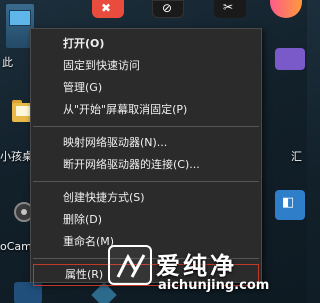  What do you see at coordinates (168, 9) in the screenshot?
I see `app-icon: ⊘` at bounding box center [168, 9].